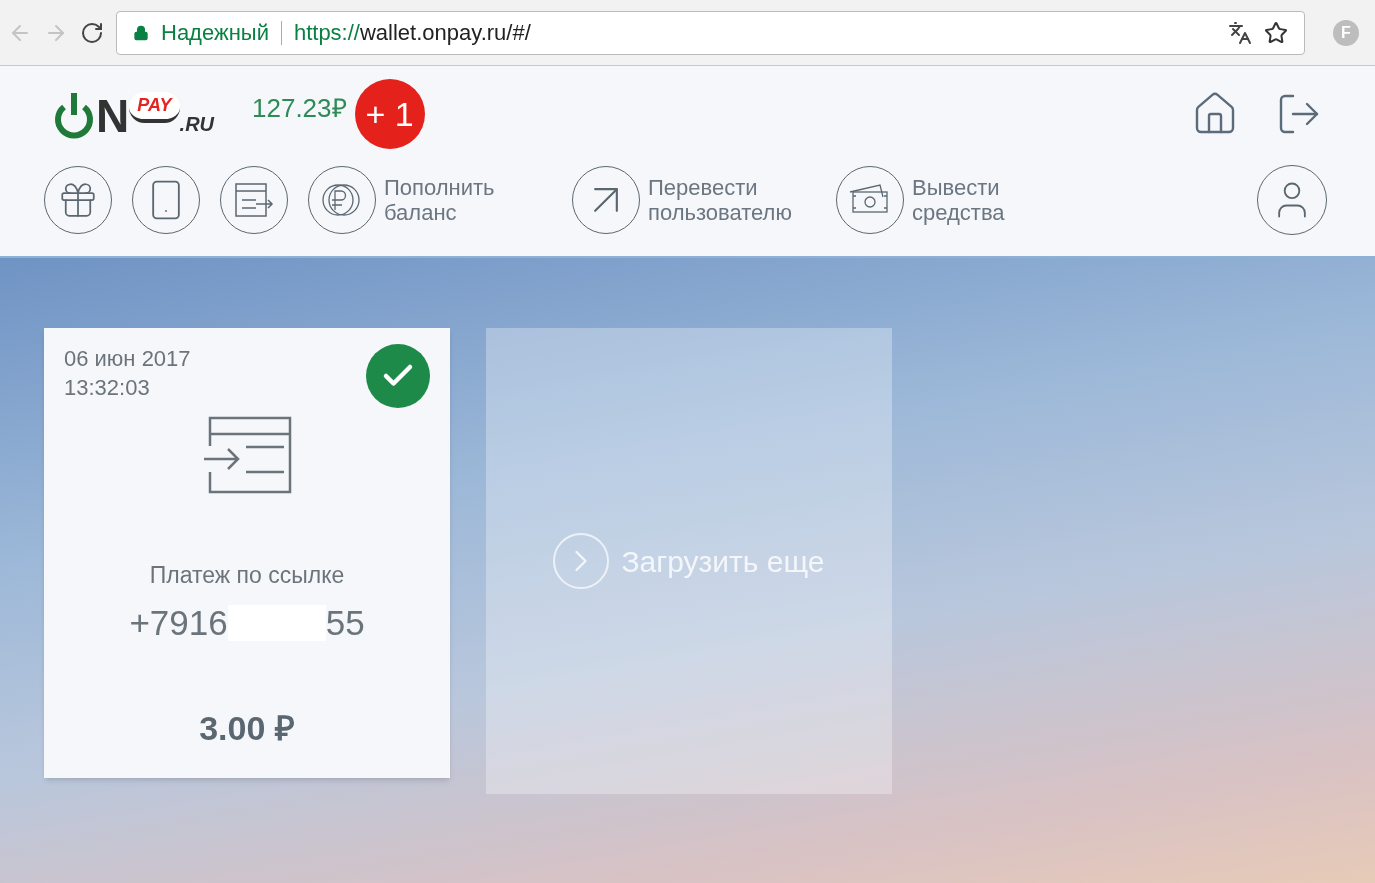  Describe the element at coordinates (345, 622) in the screenshot. I see `phone-end: 55` at that location.